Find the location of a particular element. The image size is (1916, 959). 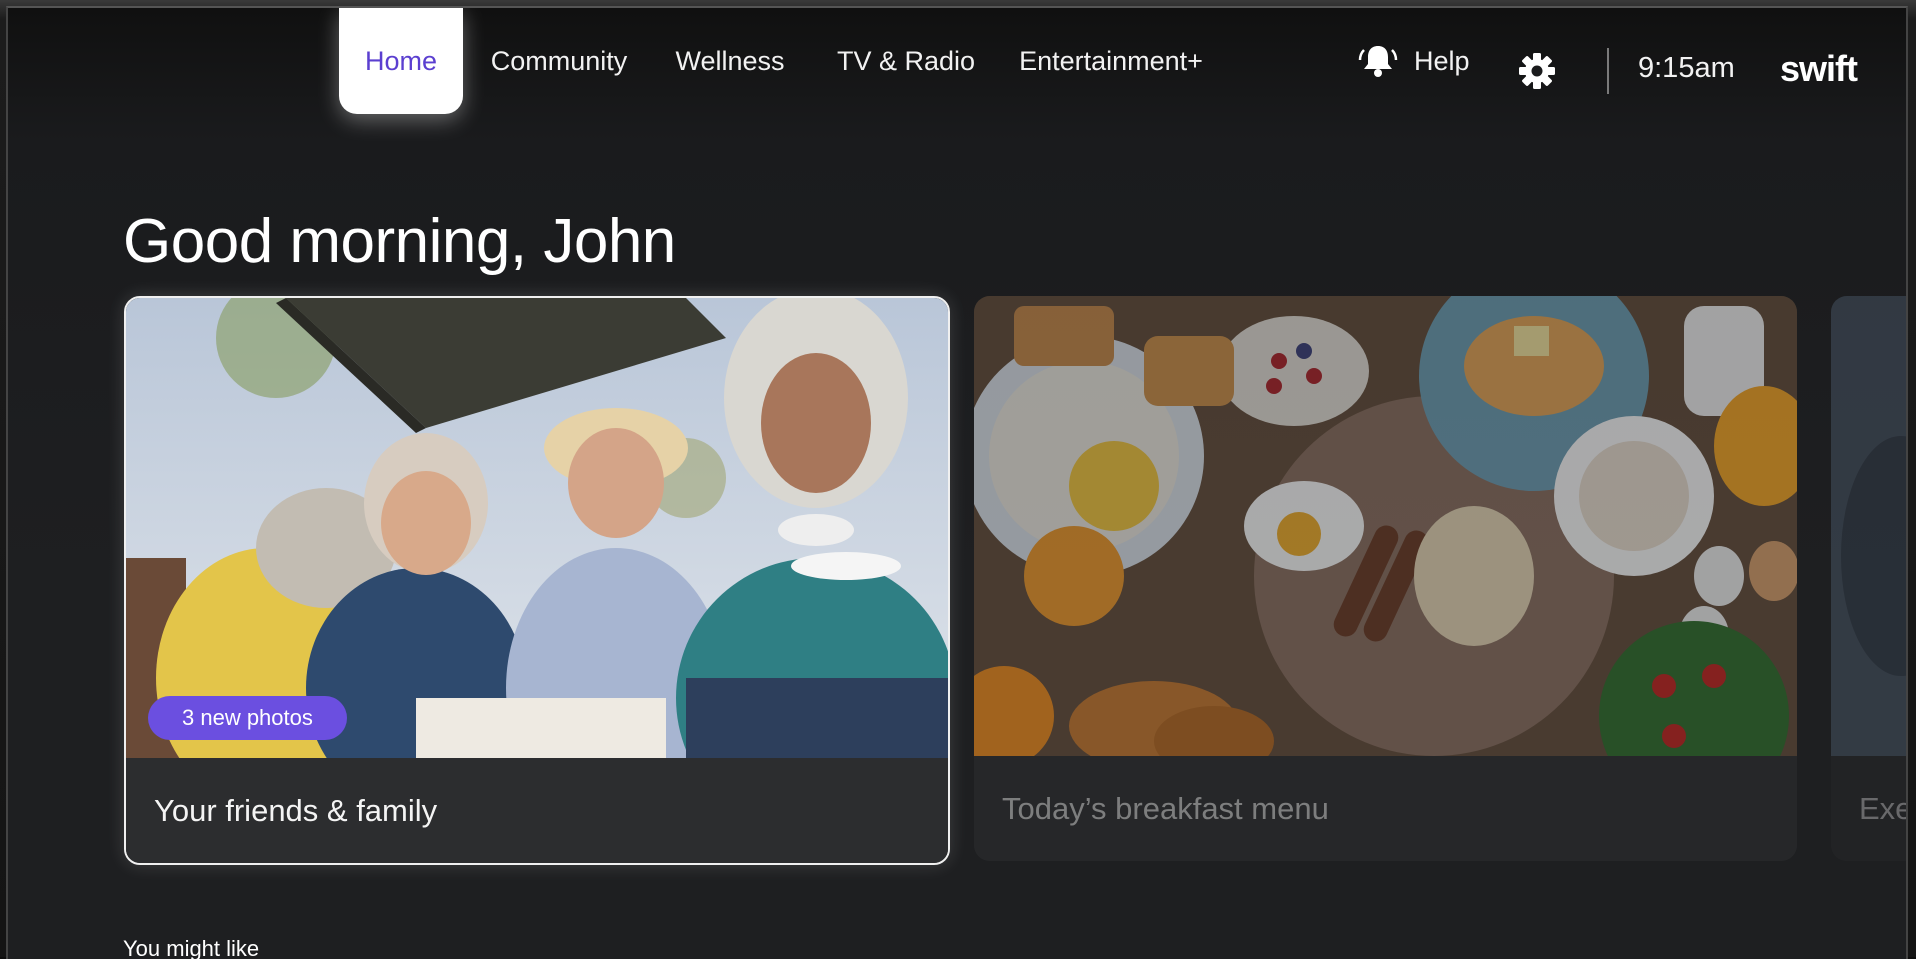

tab-community: Community is located at coordinates (559, 61).